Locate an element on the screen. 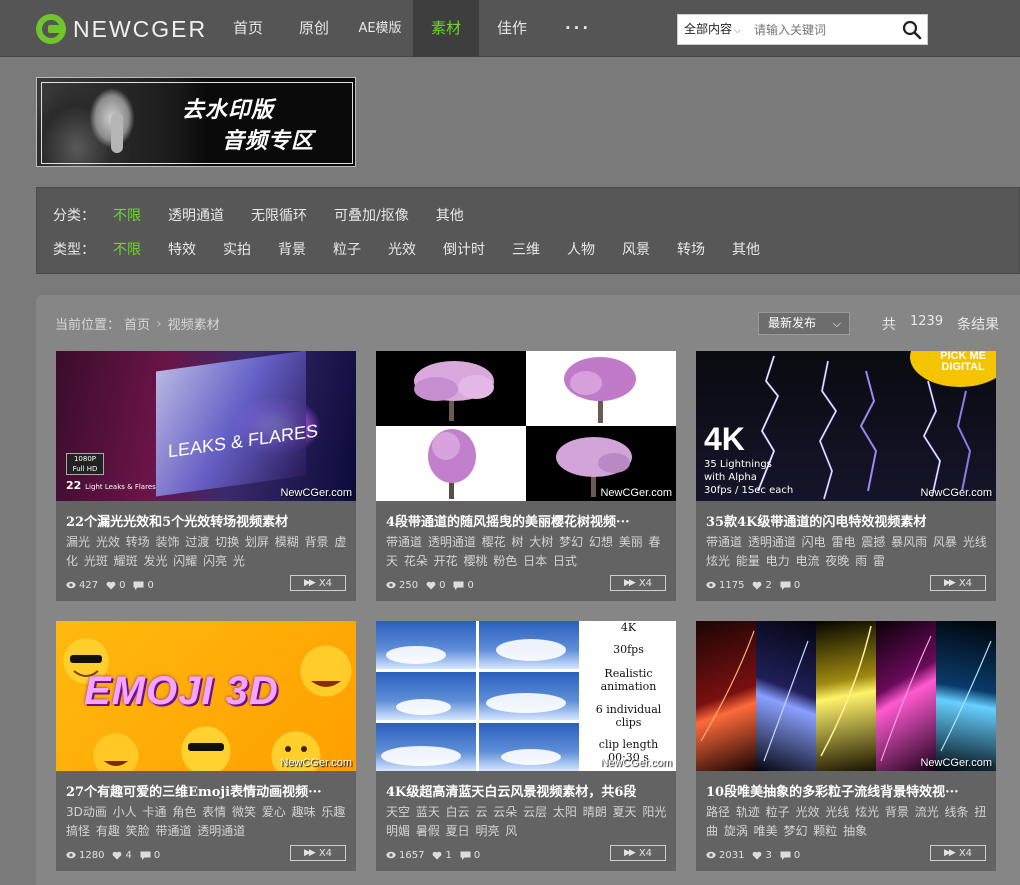 This screenshot has height=885, width=1020. cherry-tree-illustration is located at coordinates (525, 428).